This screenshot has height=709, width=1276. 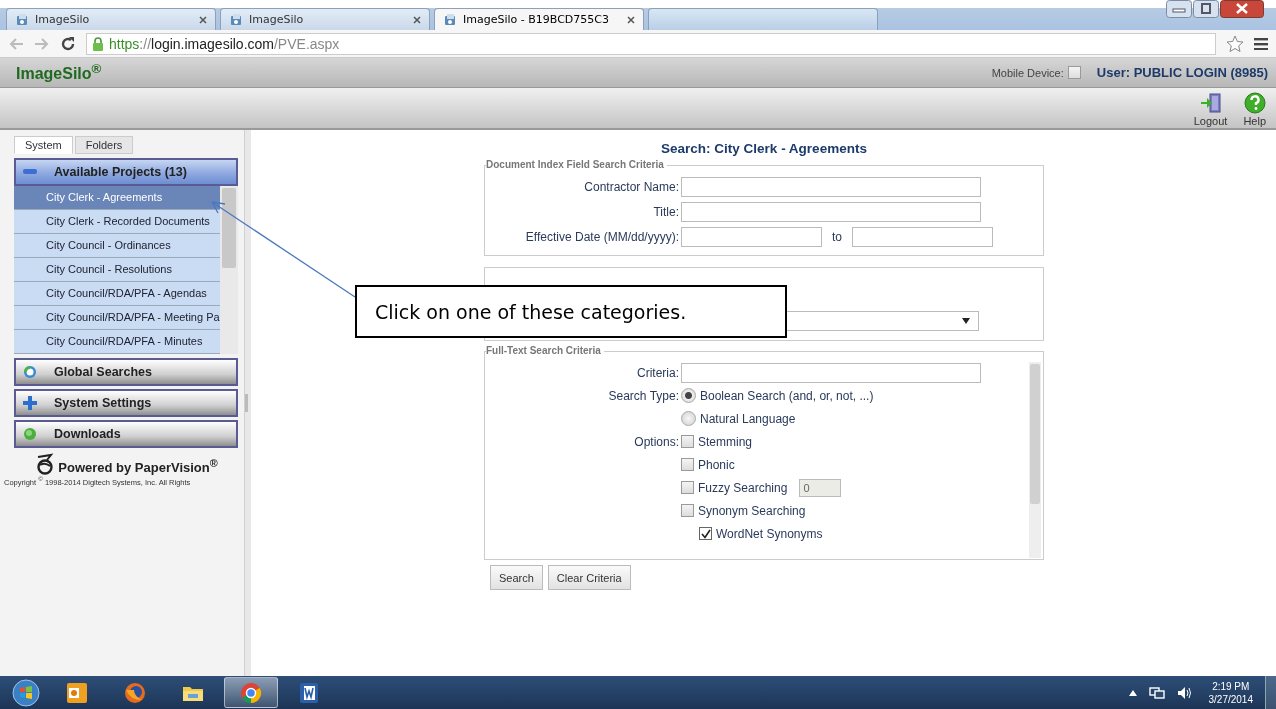 What do you see at coordinates (966, 321) in the screenshot?
I see `caret-icon` at bounding box center [966, 321].